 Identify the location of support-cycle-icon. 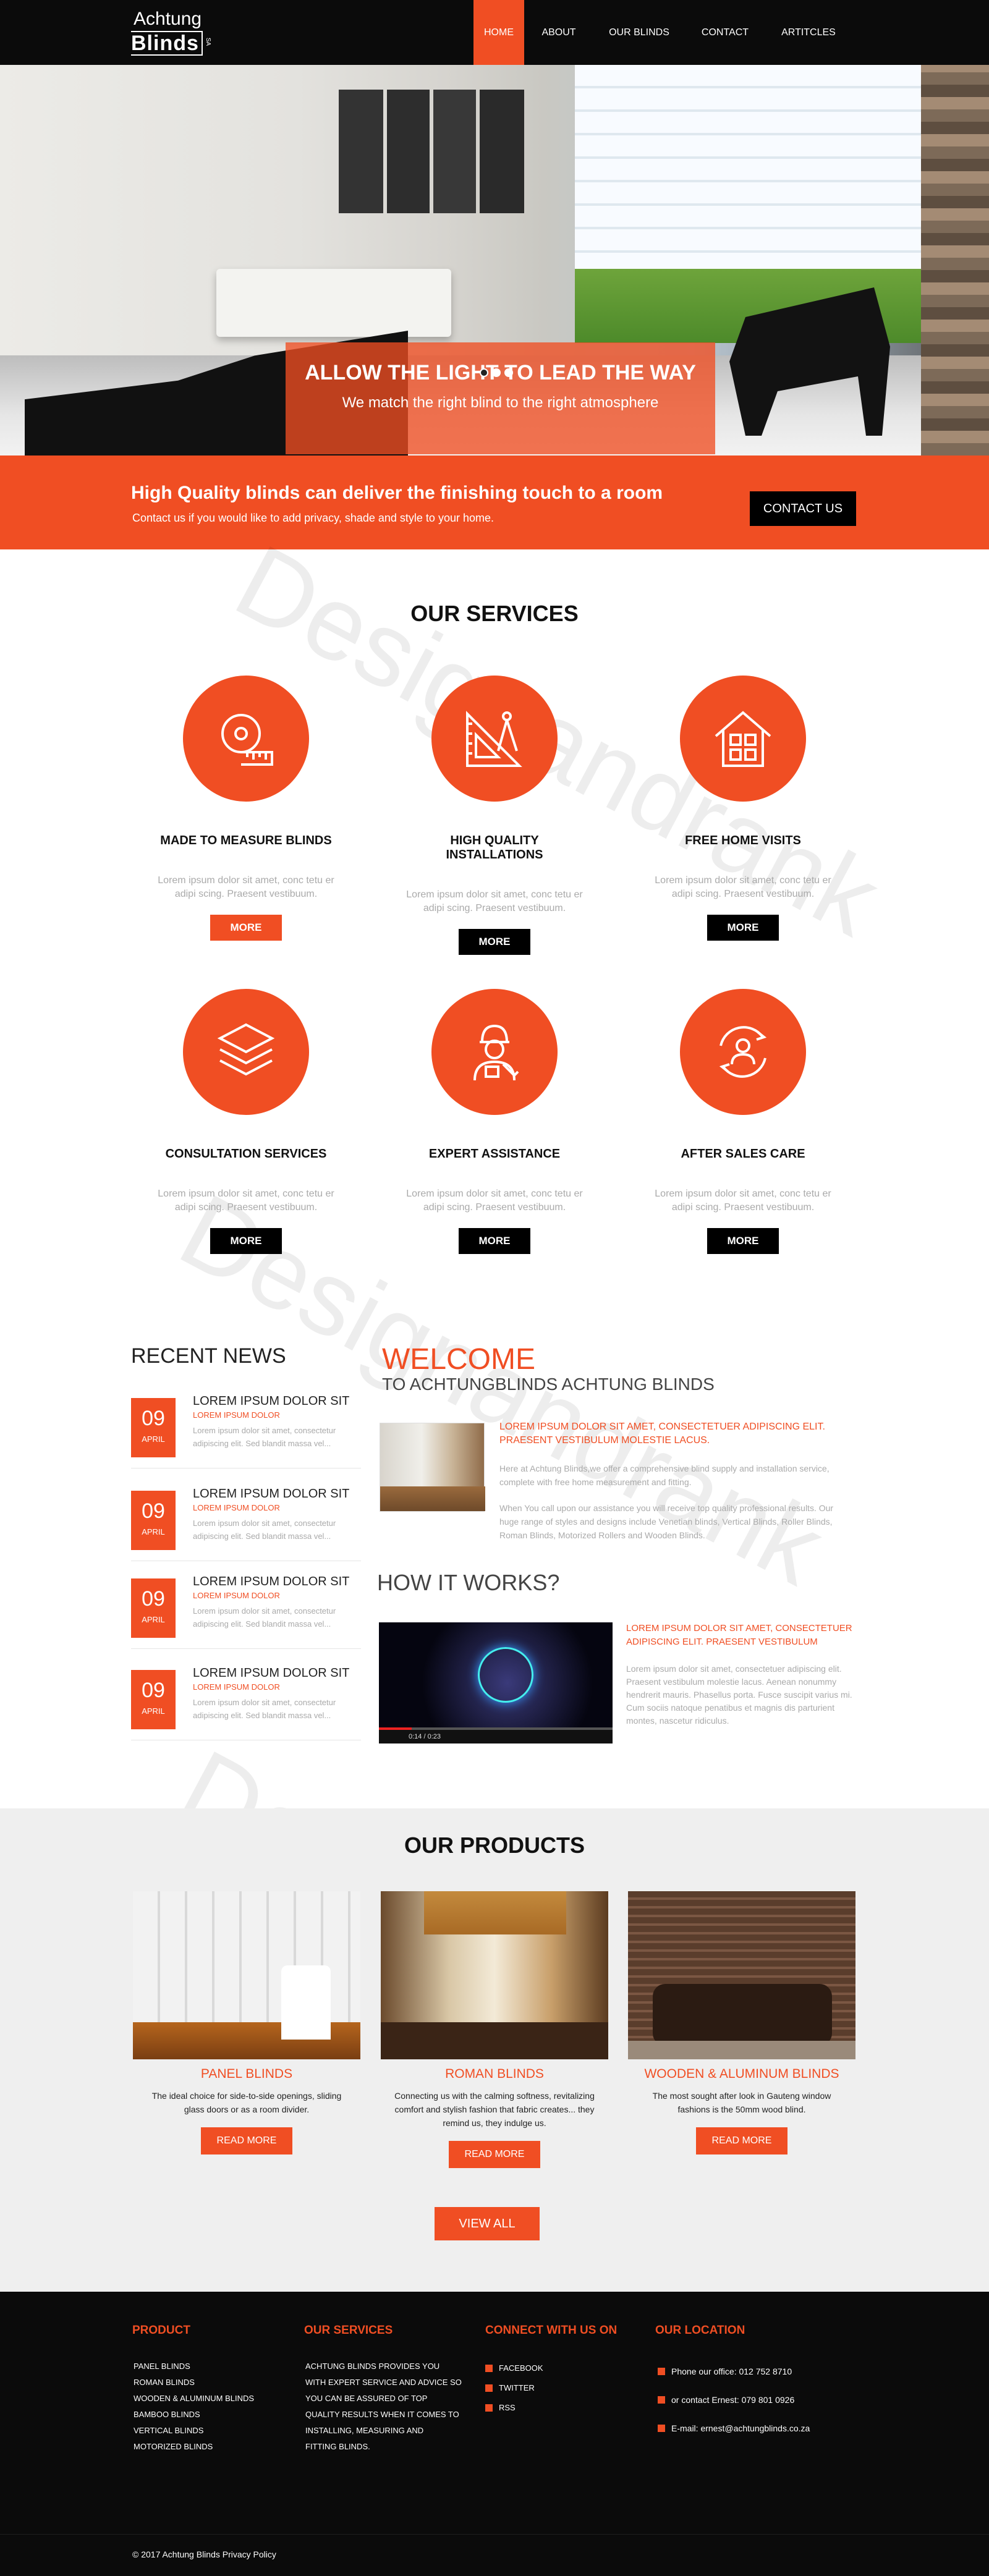
(743, 1052).